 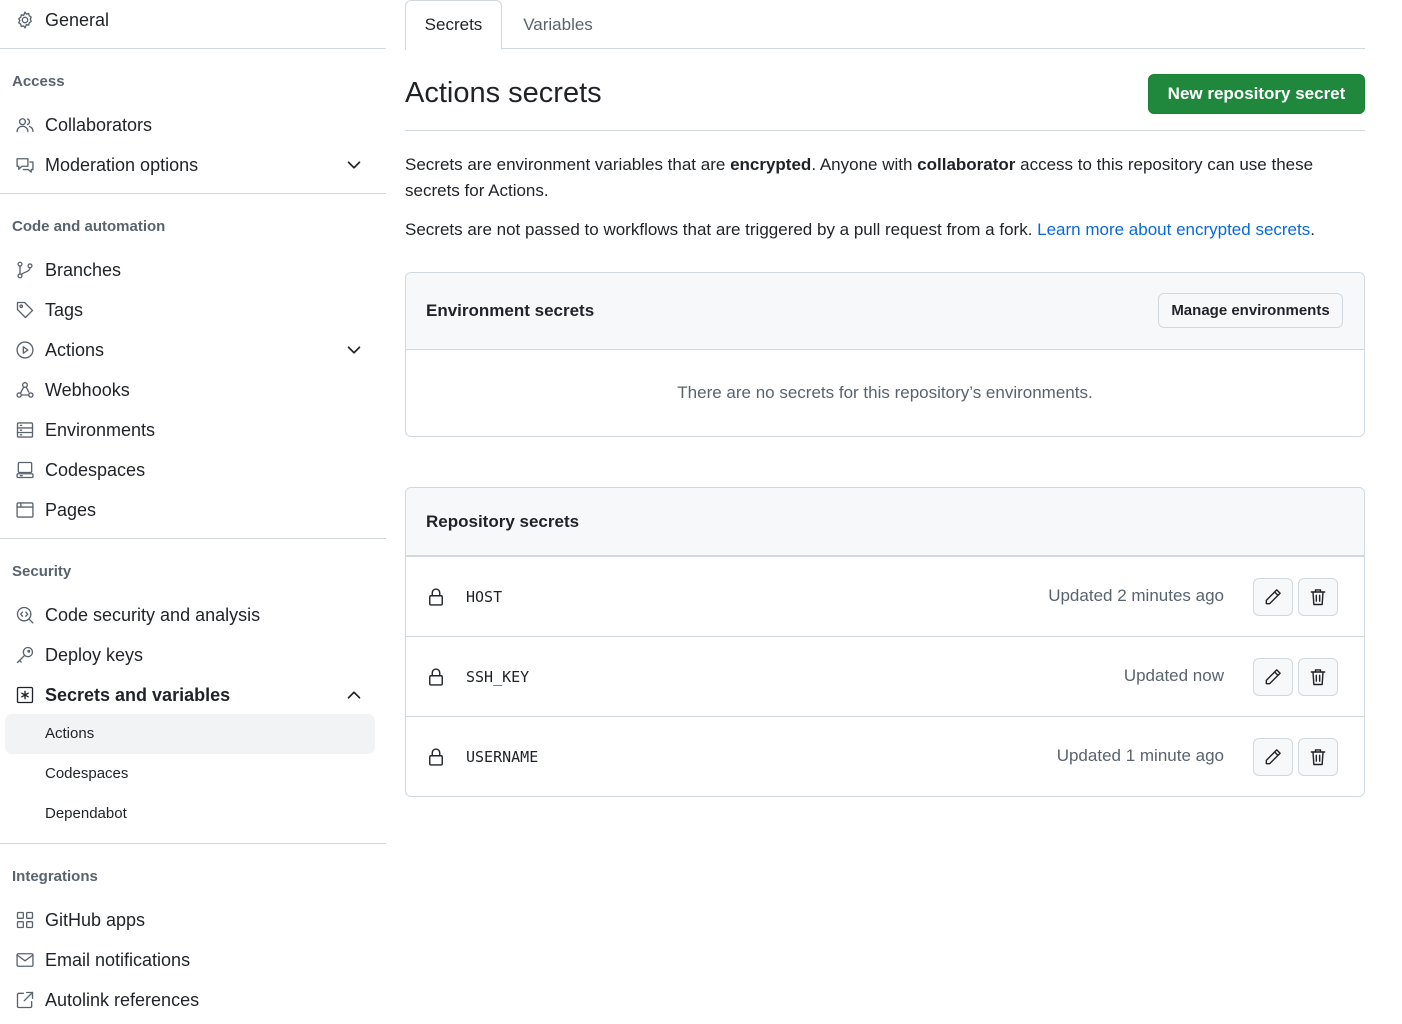 What do you see at coordinates (138, 695) in the screenshot?
I see `sidebar-item-label: Secrets and variables` at bounding box center [138, 695].